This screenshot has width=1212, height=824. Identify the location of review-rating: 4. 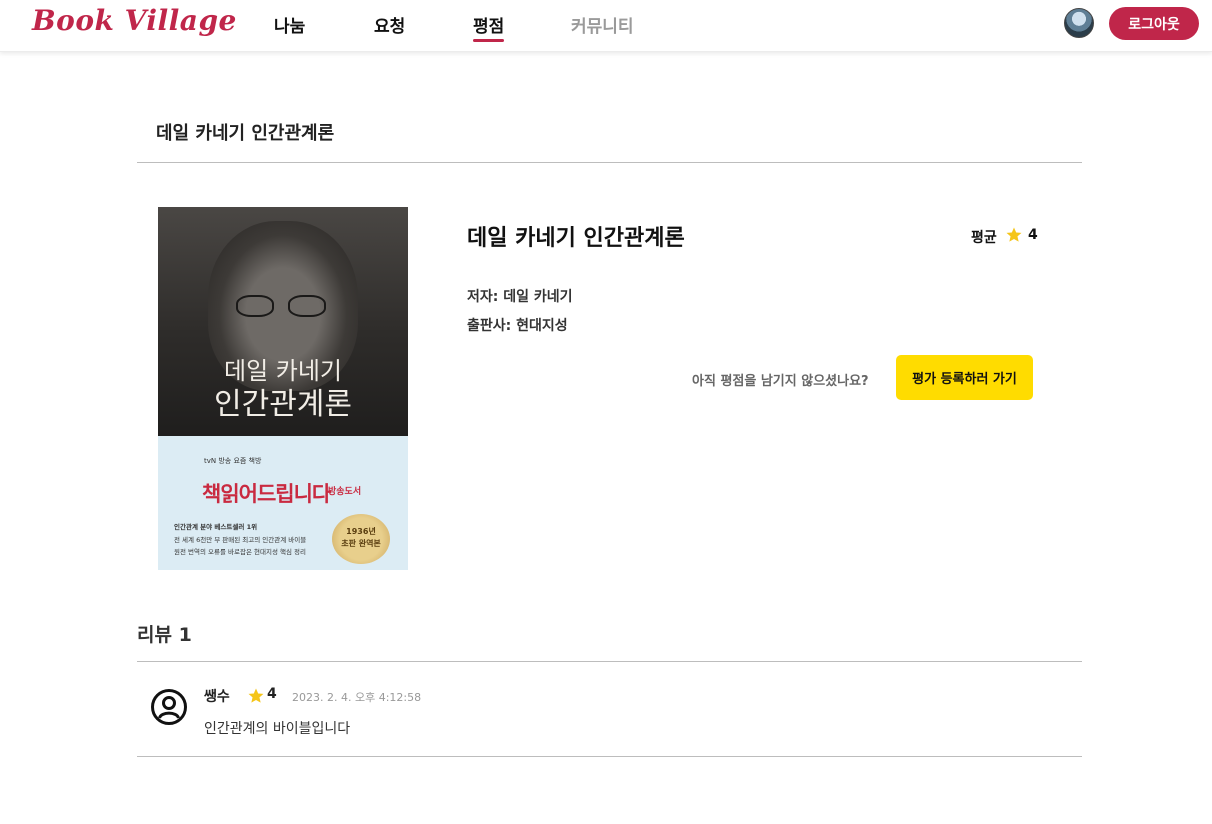
(272, 694).